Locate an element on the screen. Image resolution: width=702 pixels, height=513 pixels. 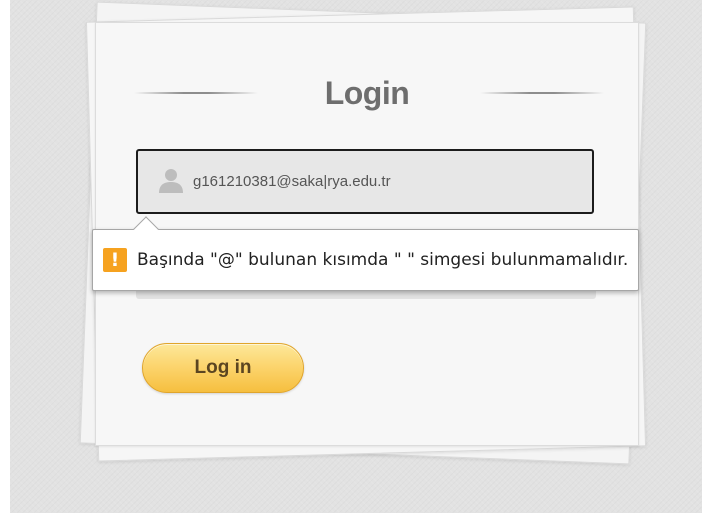
page-left-edge is located at coordinates (5, 256).